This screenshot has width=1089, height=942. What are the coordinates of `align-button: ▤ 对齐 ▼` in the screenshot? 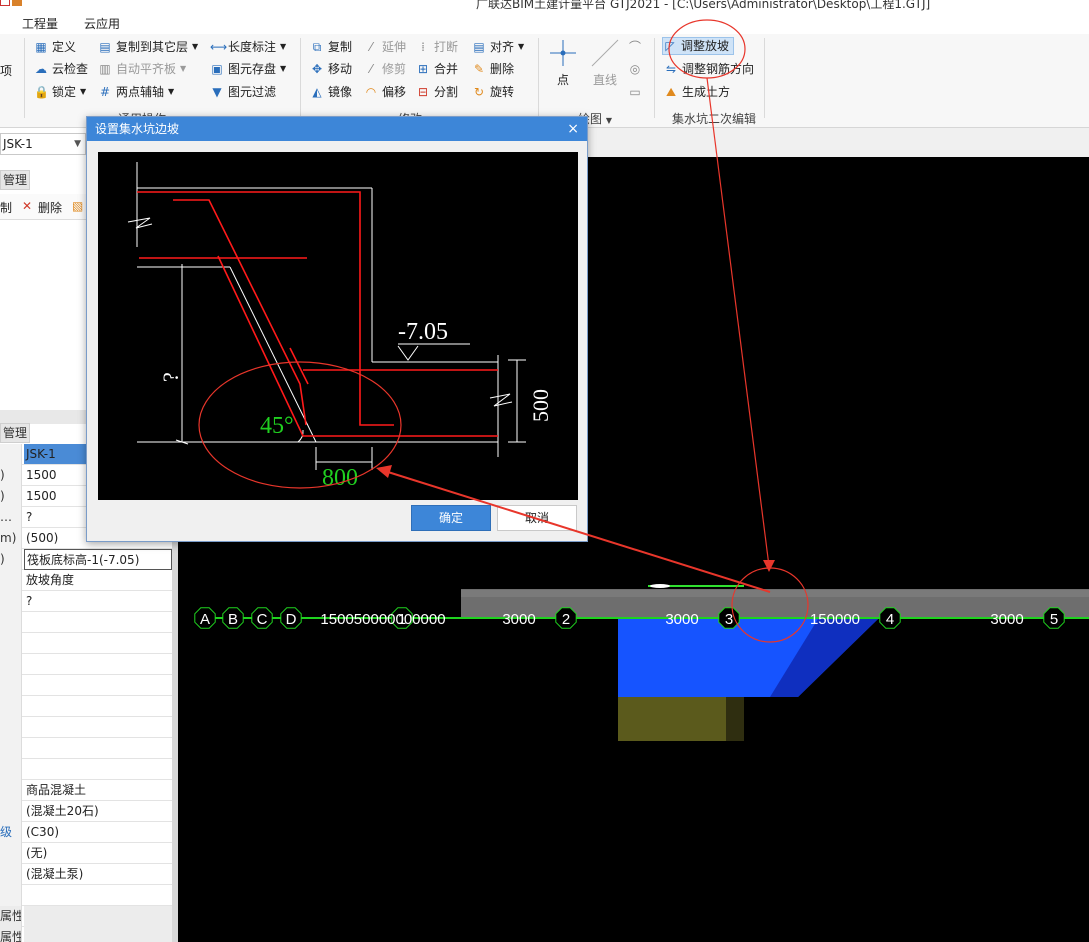 It's located at (498, 47).